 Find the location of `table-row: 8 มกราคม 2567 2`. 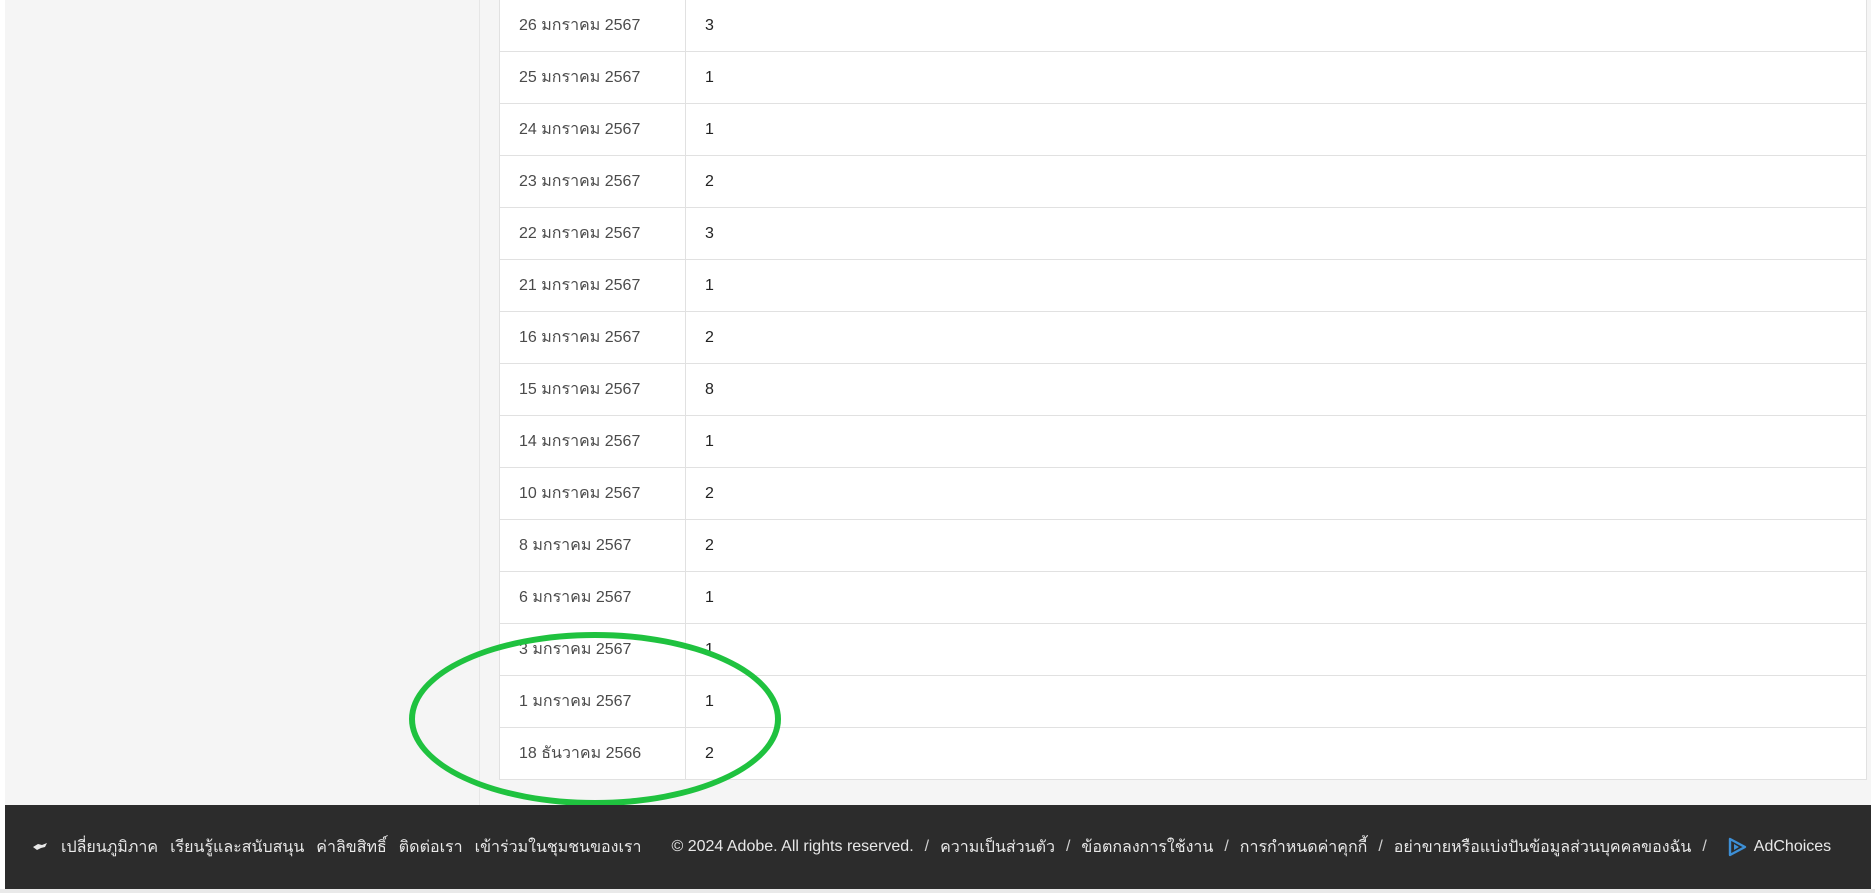

table-row: 8 มกราคม 2567 2 is located at coordinates (1183, 546).